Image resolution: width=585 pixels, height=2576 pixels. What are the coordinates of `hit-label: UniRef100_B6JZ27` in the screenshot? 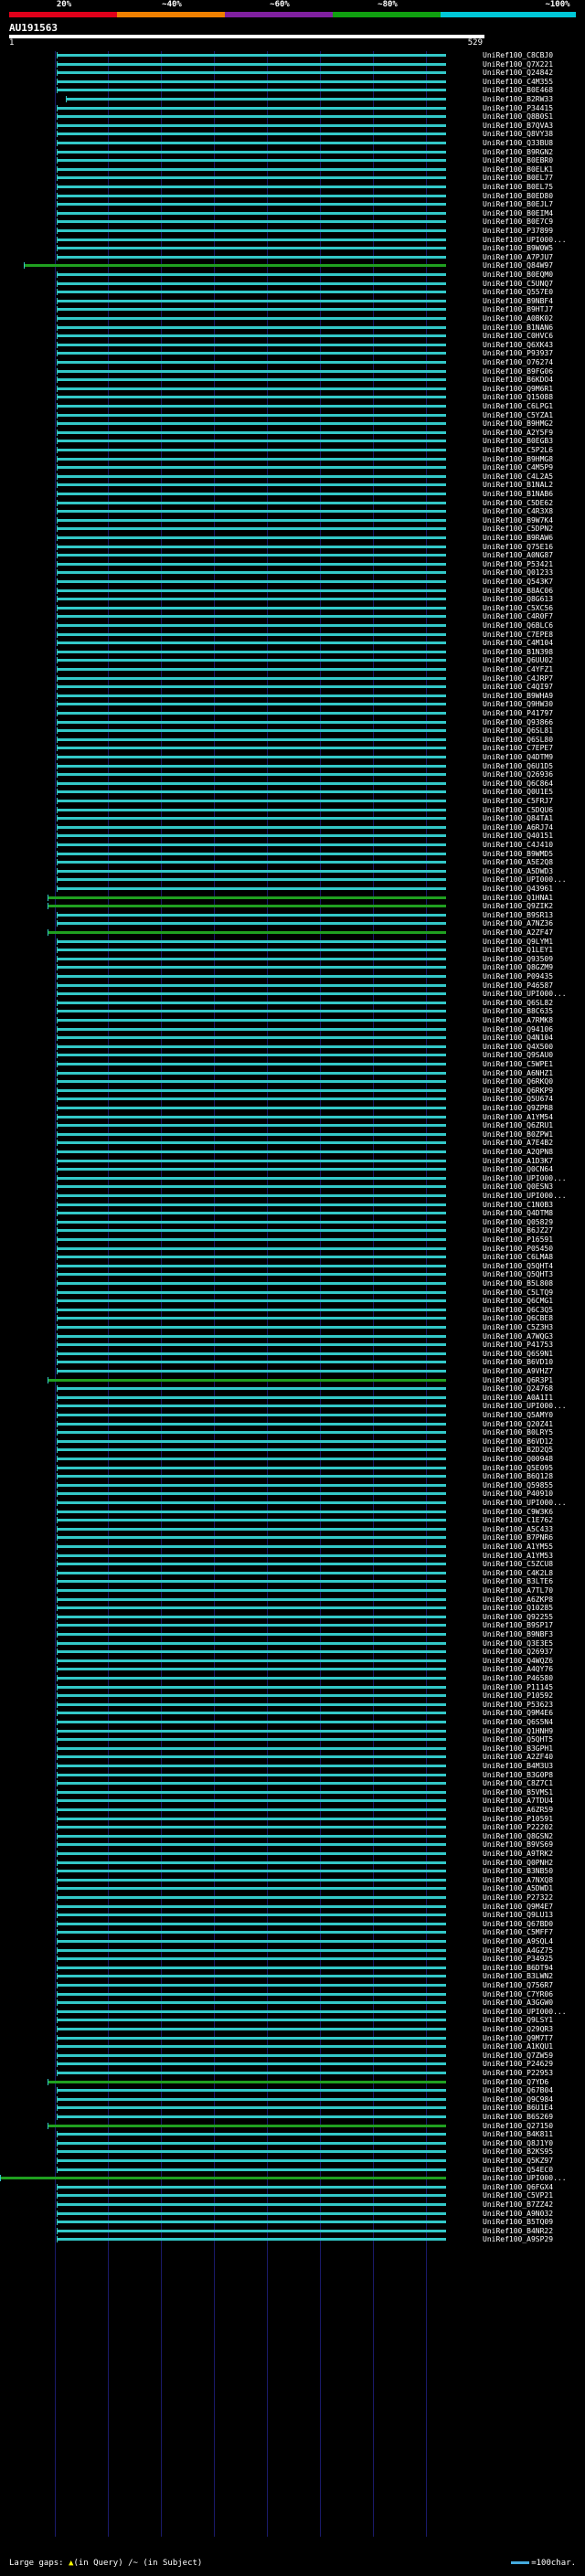 It's located at (518, 1230).